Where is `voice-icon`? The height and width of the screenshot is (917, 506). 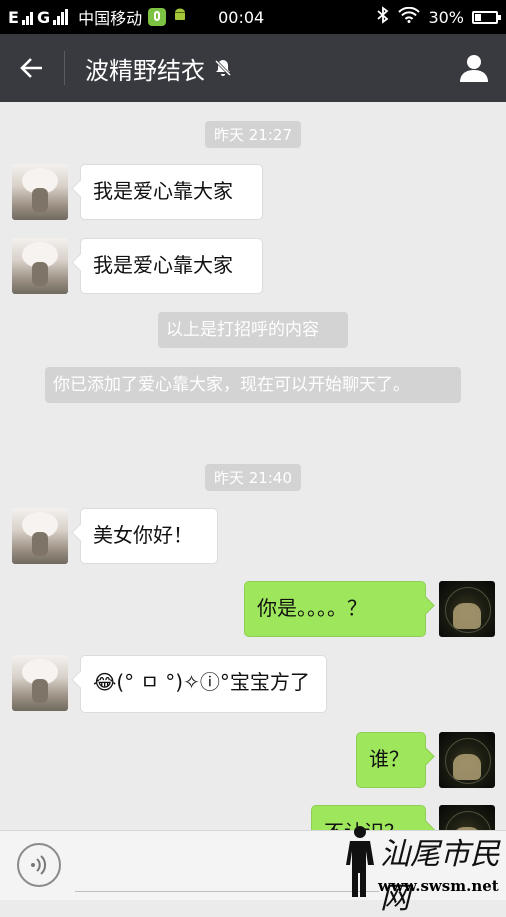 voice-icon is located at coordinates (39, 865).